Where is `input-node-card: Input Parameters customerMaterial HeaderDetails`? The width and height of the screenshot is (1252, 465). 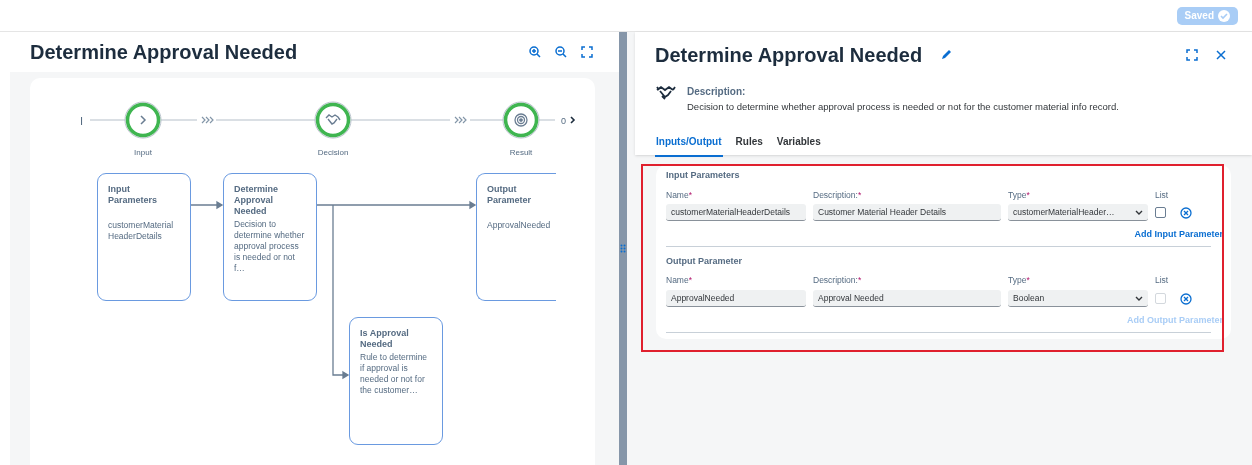
input-node-card: Input Parameters customerMaterial HeaderDetails is located at coordinates (144, 237).